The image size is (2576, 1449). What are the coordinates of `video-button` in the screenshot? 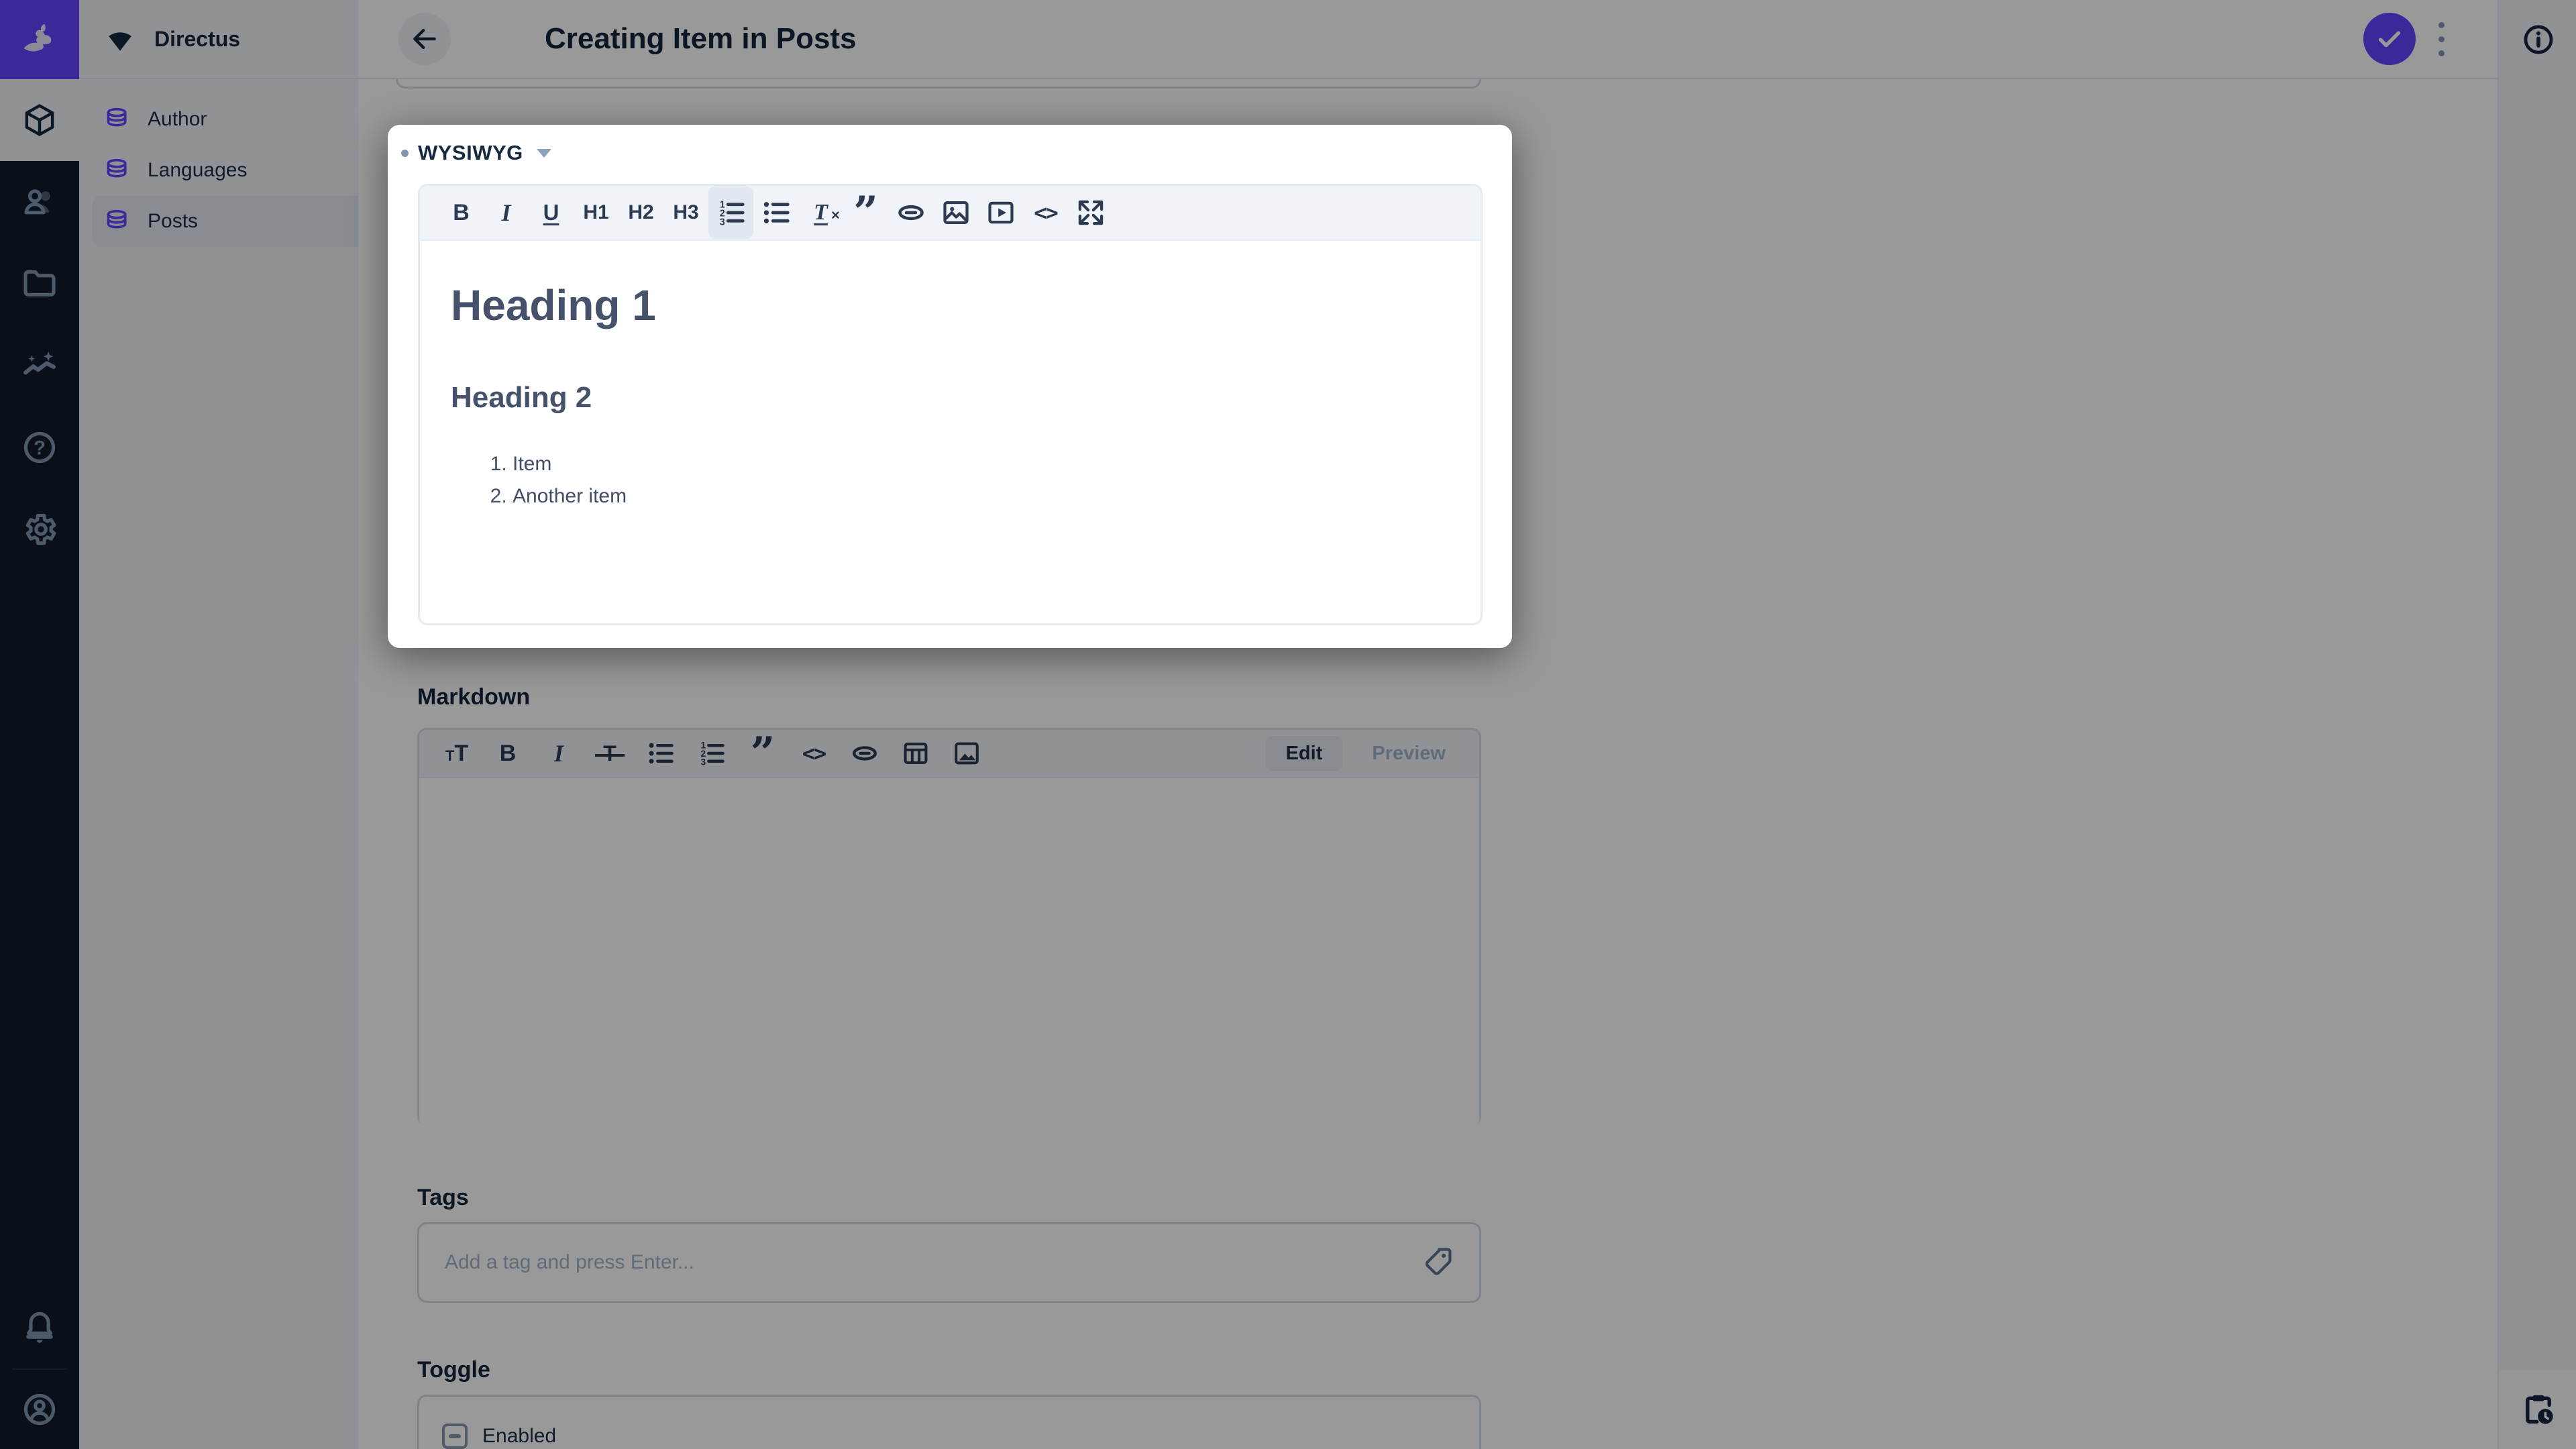 It's located at (1000, 213).